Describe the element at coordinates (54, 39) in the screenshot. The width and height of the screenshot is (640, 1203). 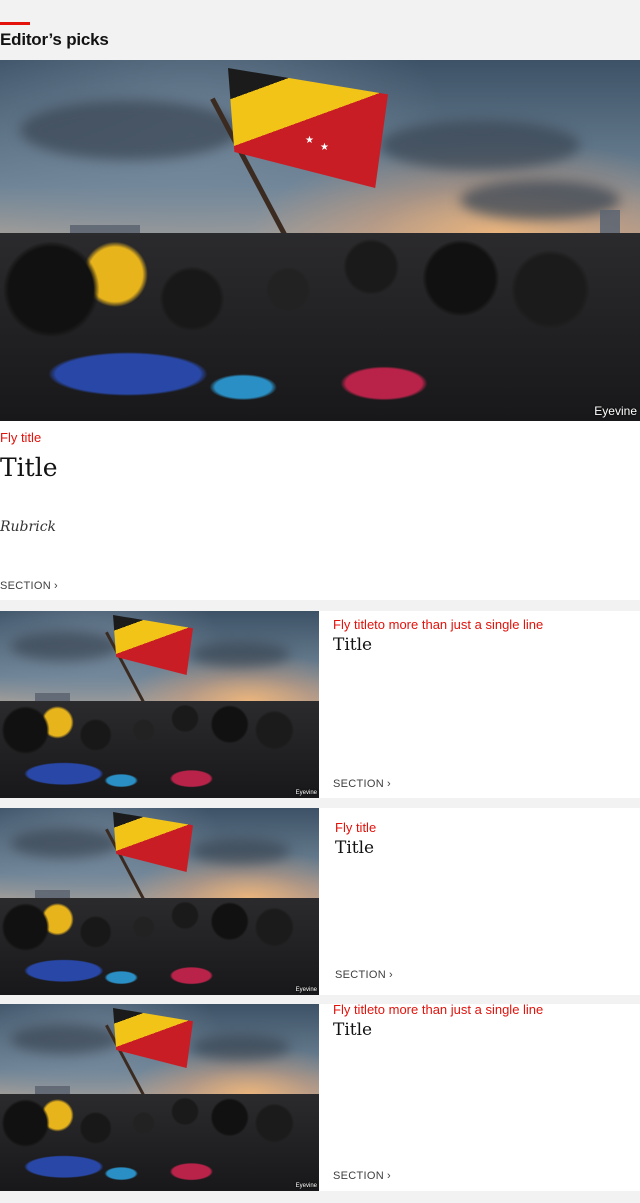
I see `section-heading: Editor’s picks` at that location.